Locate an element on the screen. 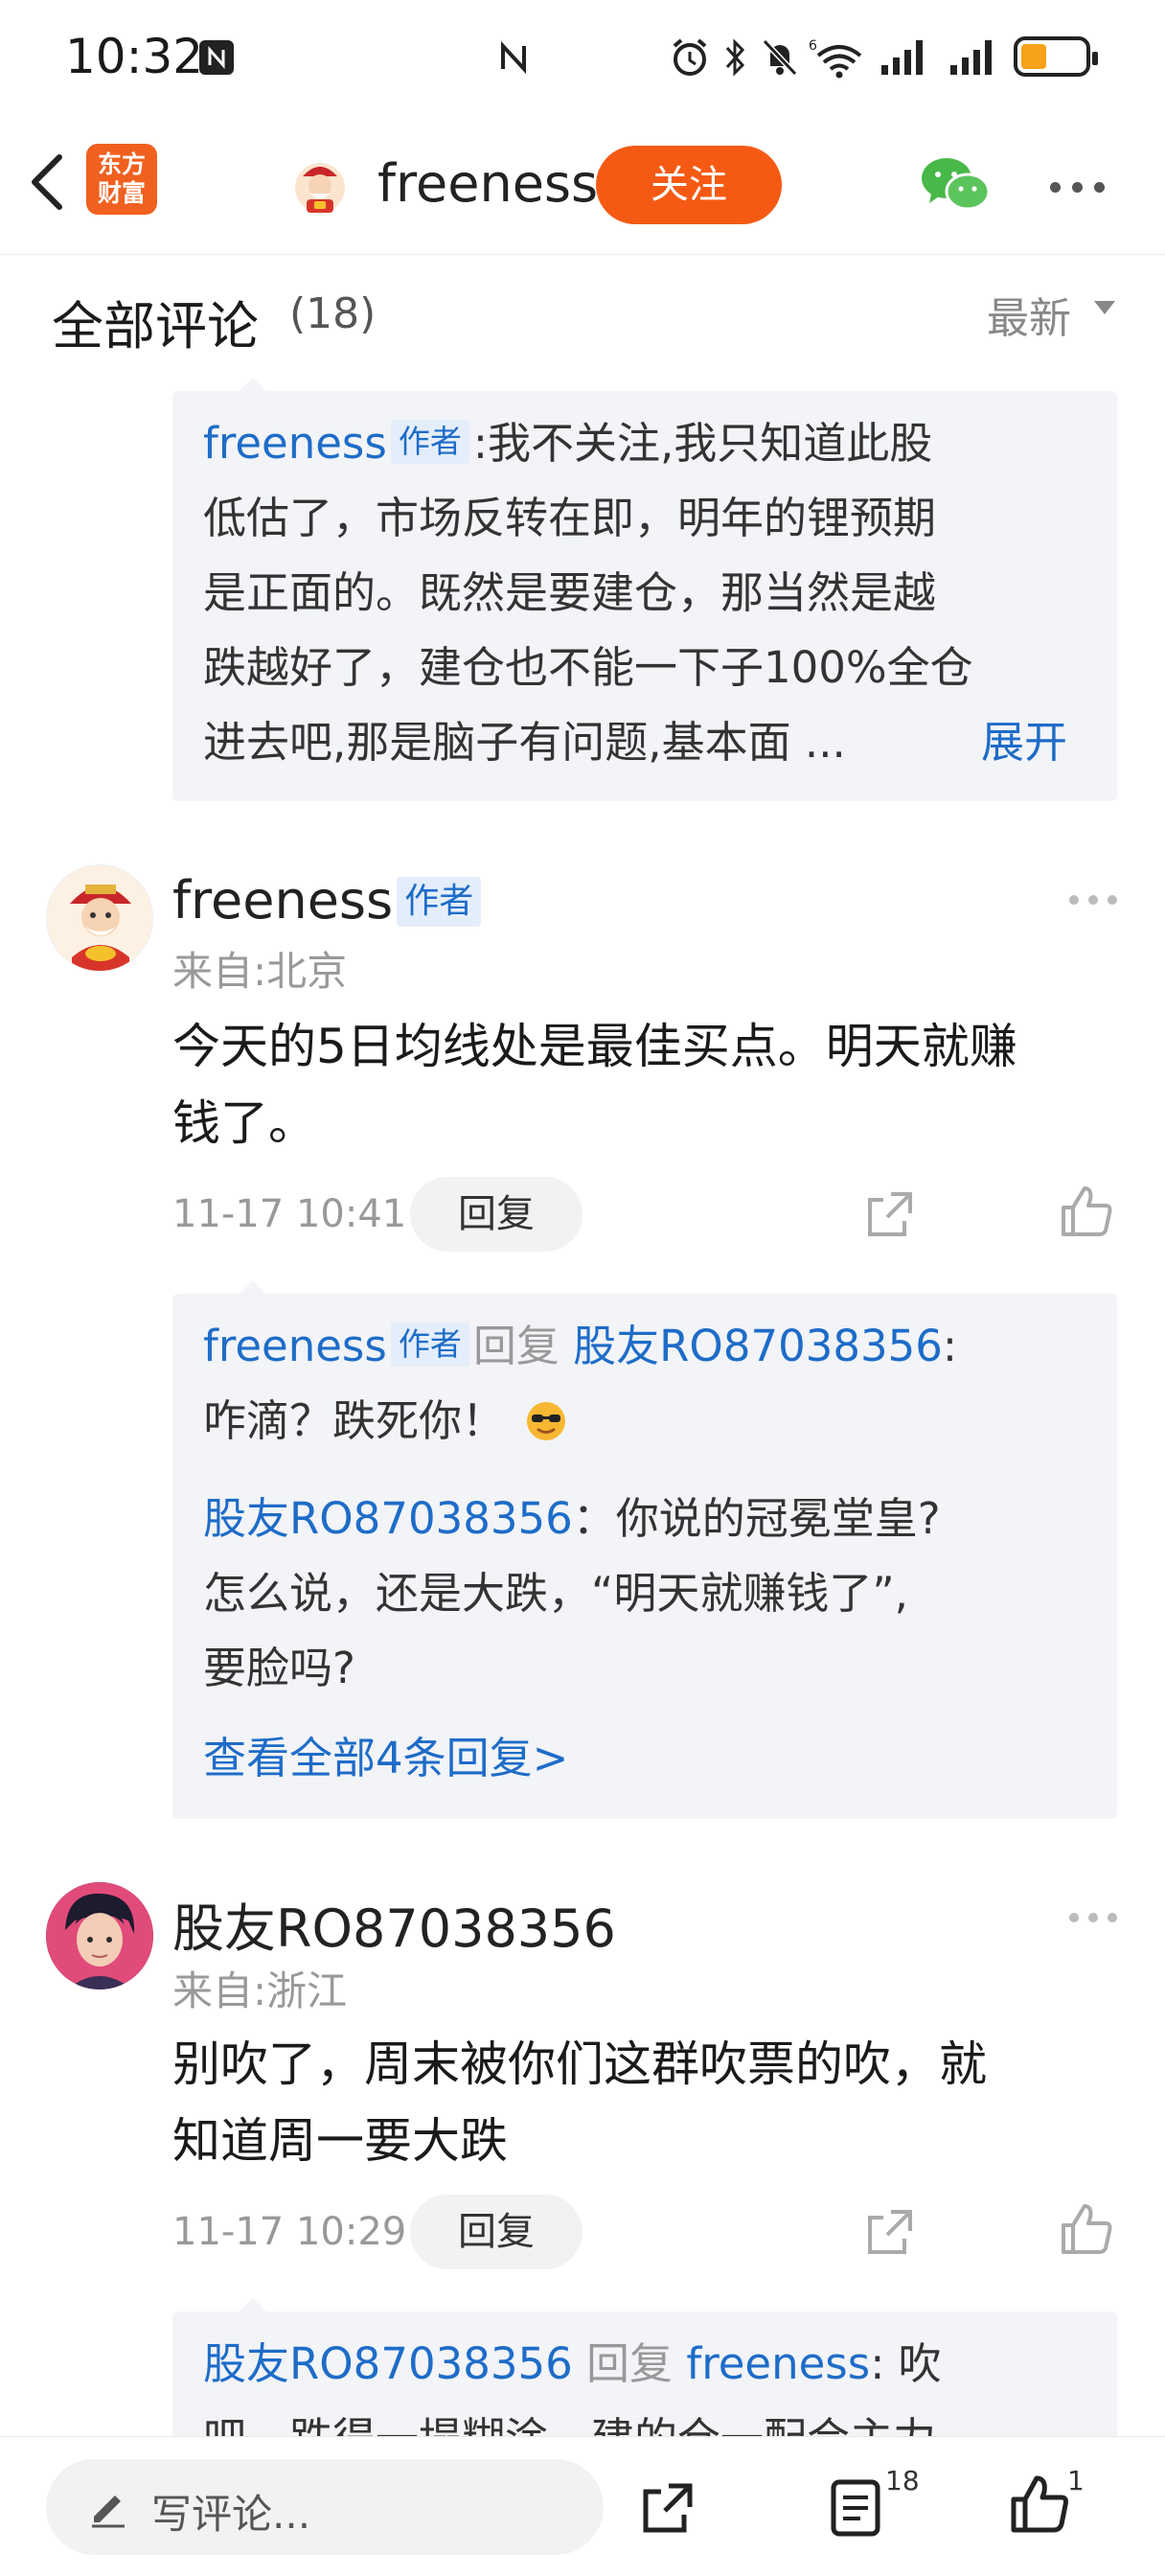 The height and width of the screenshot is (2576, 1165). reply-text: 咋滴？跌死你！ is located at coordinates (354, 1420).